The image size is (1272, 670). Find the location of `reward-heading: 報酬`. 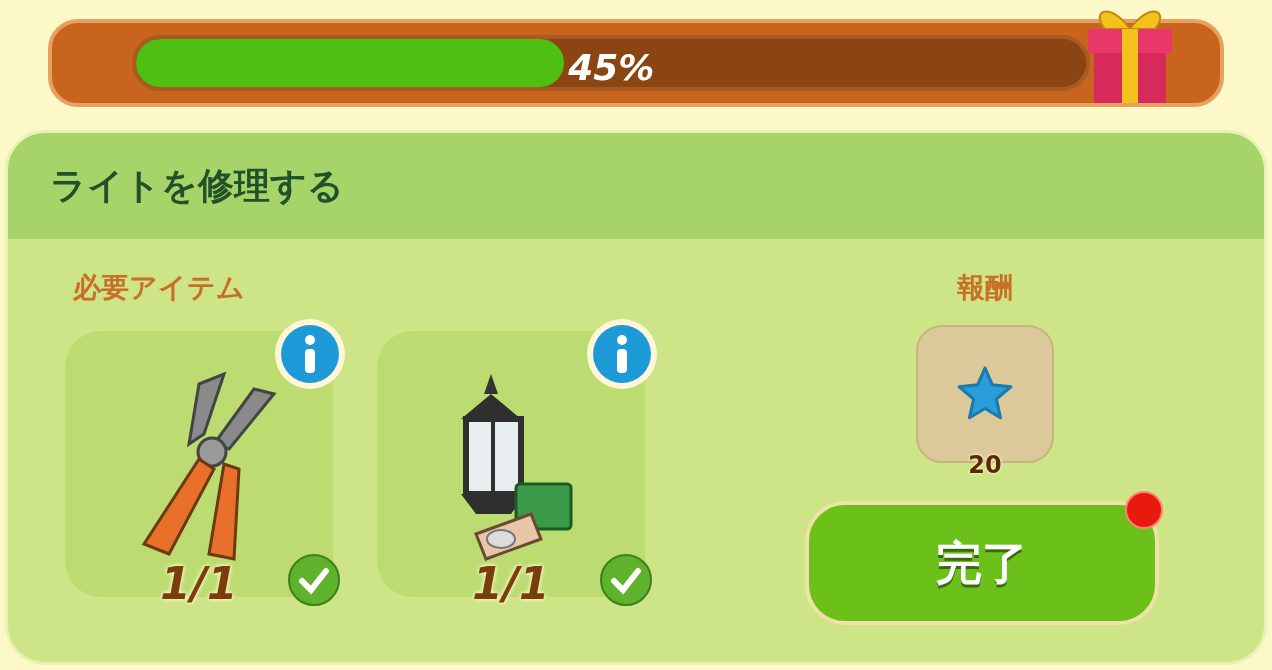

reward-heading: 報酬 is located at coordinates (985, 288).